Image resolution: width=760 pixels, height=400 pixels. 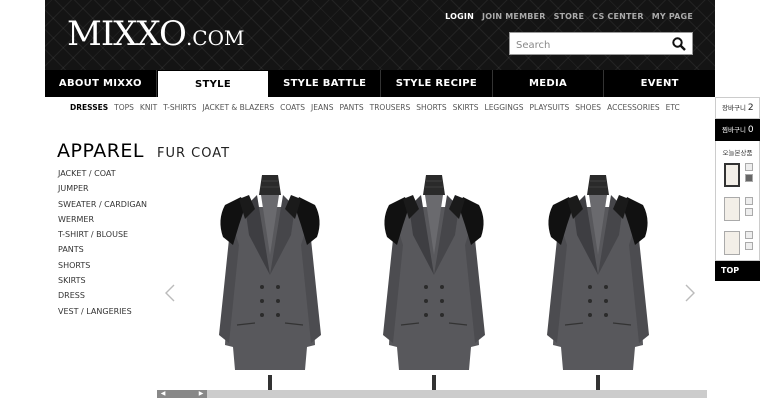 What do you see at coordinates (549, 83) in the screenshot?
I see `nav-media: MEDIA` at bounding box center [549, 83].